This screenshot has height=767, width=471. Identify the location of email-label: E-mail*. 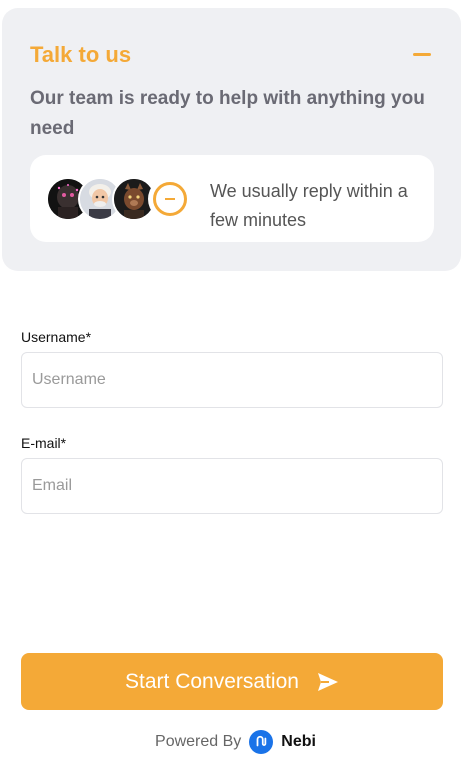
(44, 443).